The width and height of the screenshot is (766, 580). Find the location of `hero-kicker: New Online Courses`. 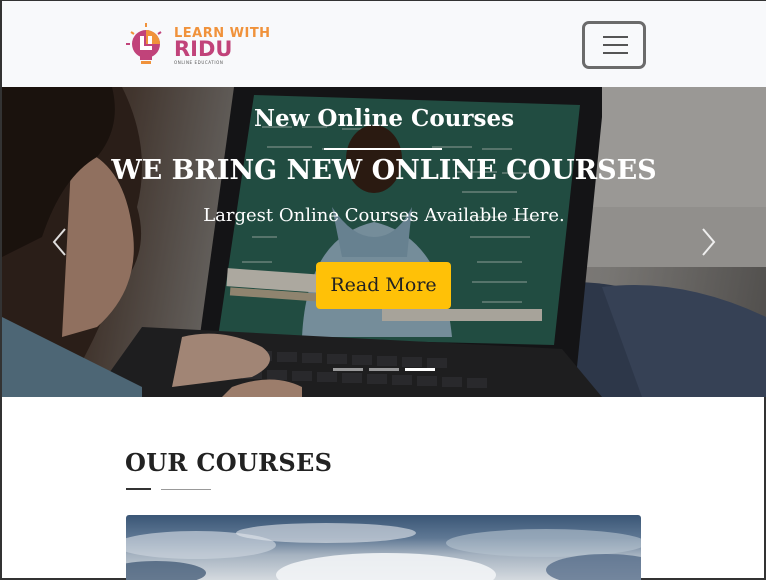

hero-kicker: New Online Courses is located at coordinates (384, 118).